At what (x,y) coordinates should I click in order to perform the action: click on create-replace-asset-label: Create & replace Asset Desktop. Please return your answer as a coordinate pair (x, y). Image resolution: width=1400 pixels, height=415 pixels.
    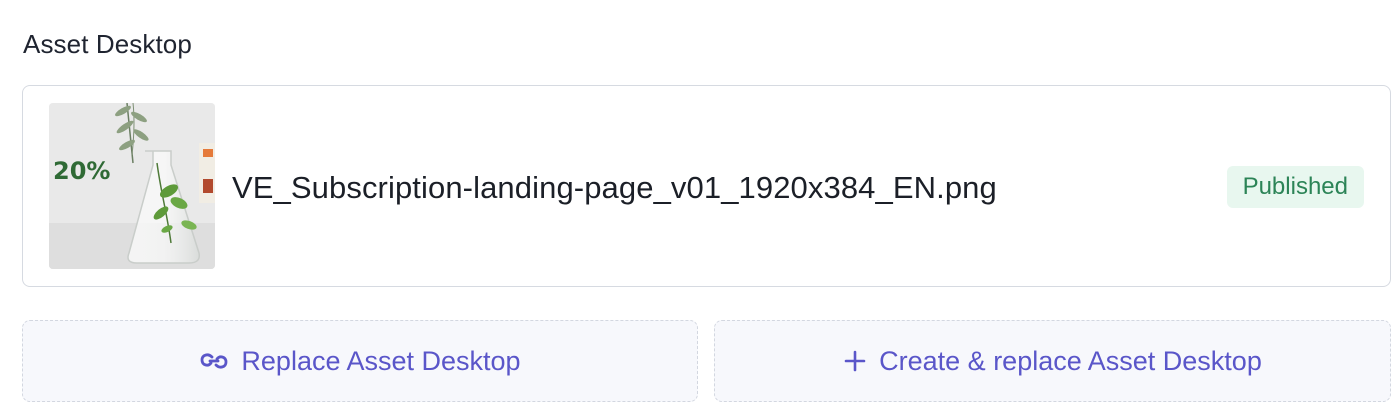
    Looking at the image, I should click on (1070, 360).